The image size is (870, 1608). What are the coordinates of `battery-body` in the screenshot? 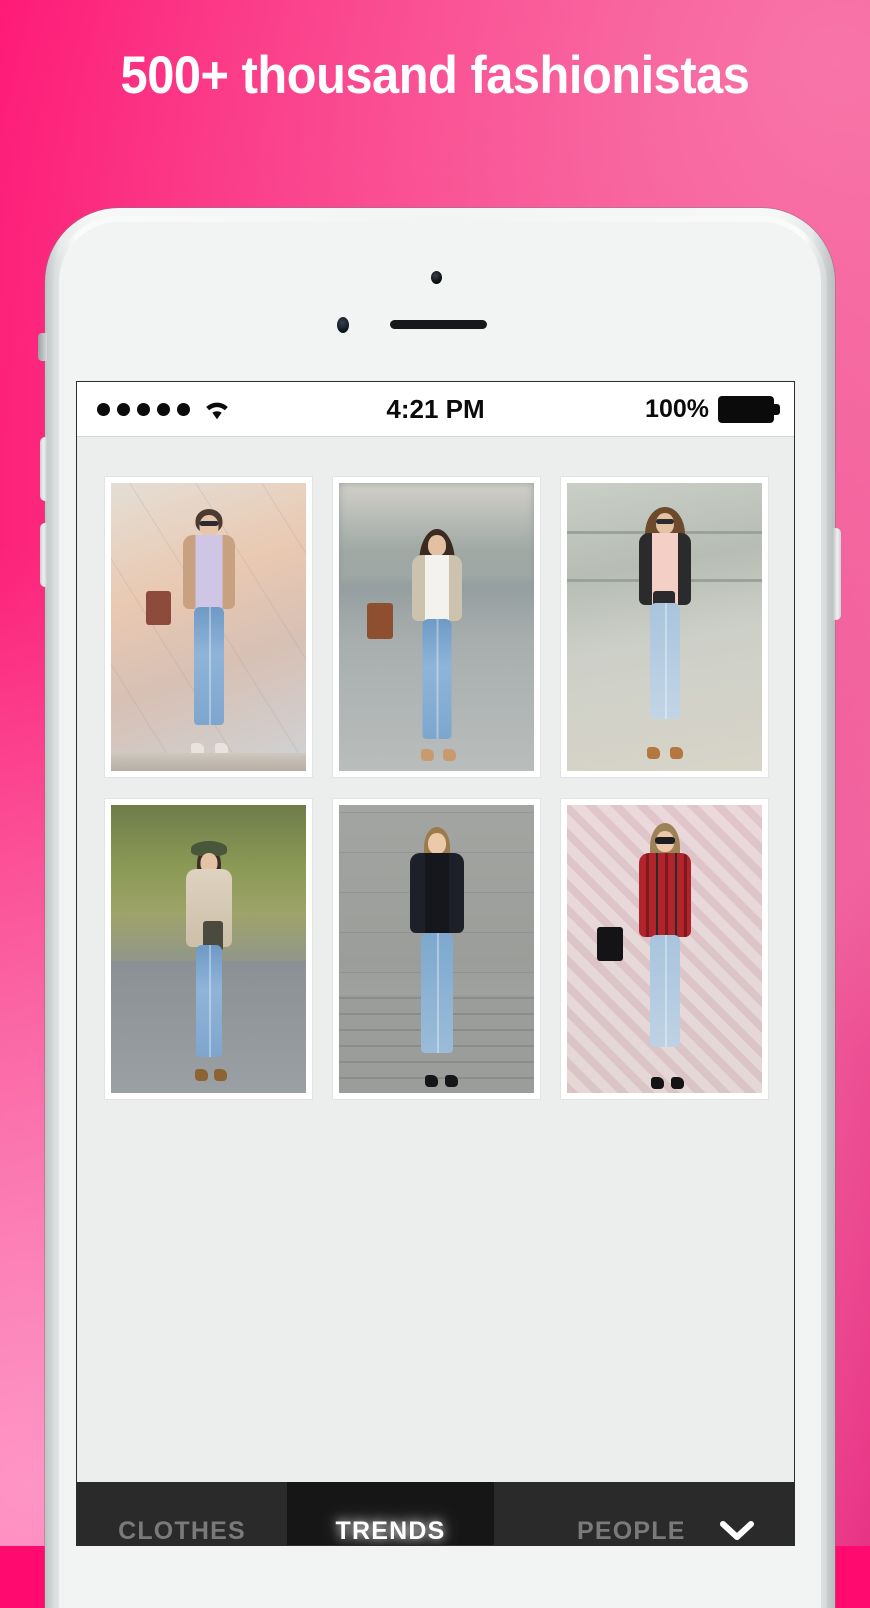 It's located at (746, 409).